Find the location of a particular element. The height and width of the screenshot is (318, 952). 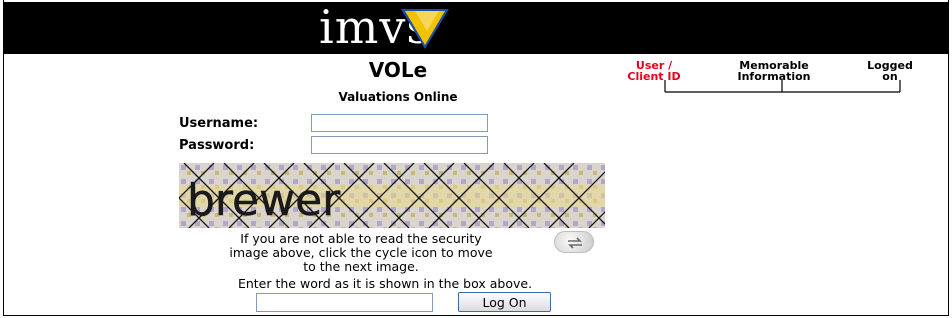

page-subtitle: Valuations Online is located at coordinates (398, 97).